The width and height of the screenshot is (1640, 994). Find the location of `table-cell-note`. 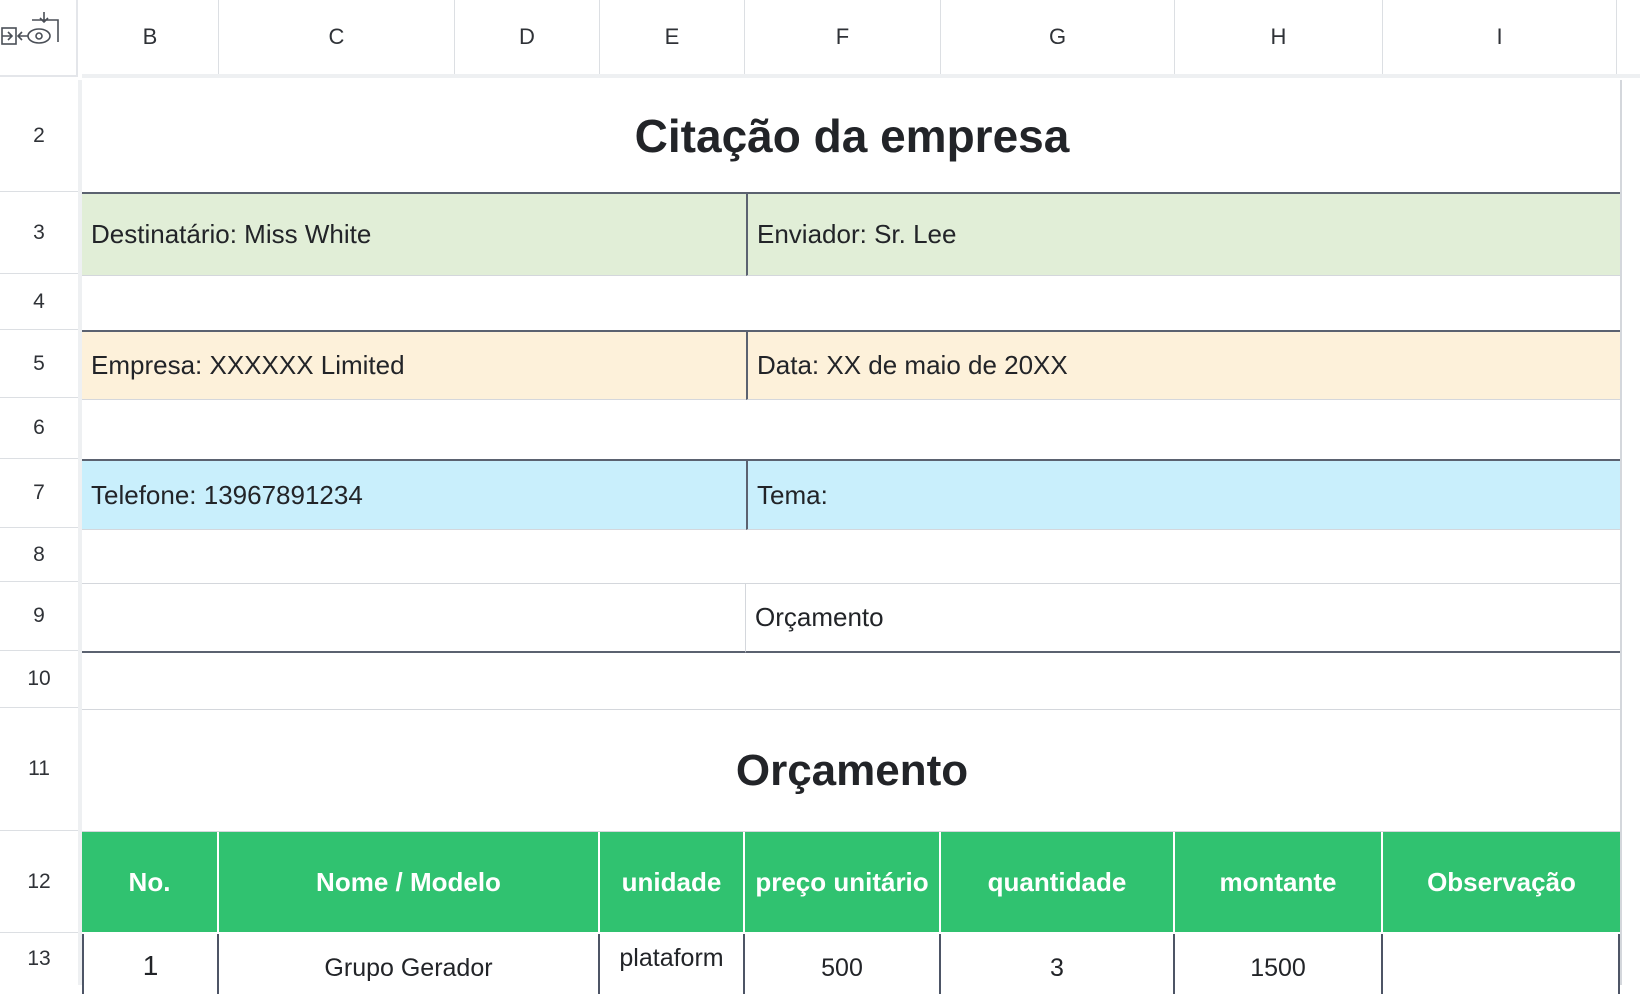

table-cell-note is located at coordinates (1501, 964).